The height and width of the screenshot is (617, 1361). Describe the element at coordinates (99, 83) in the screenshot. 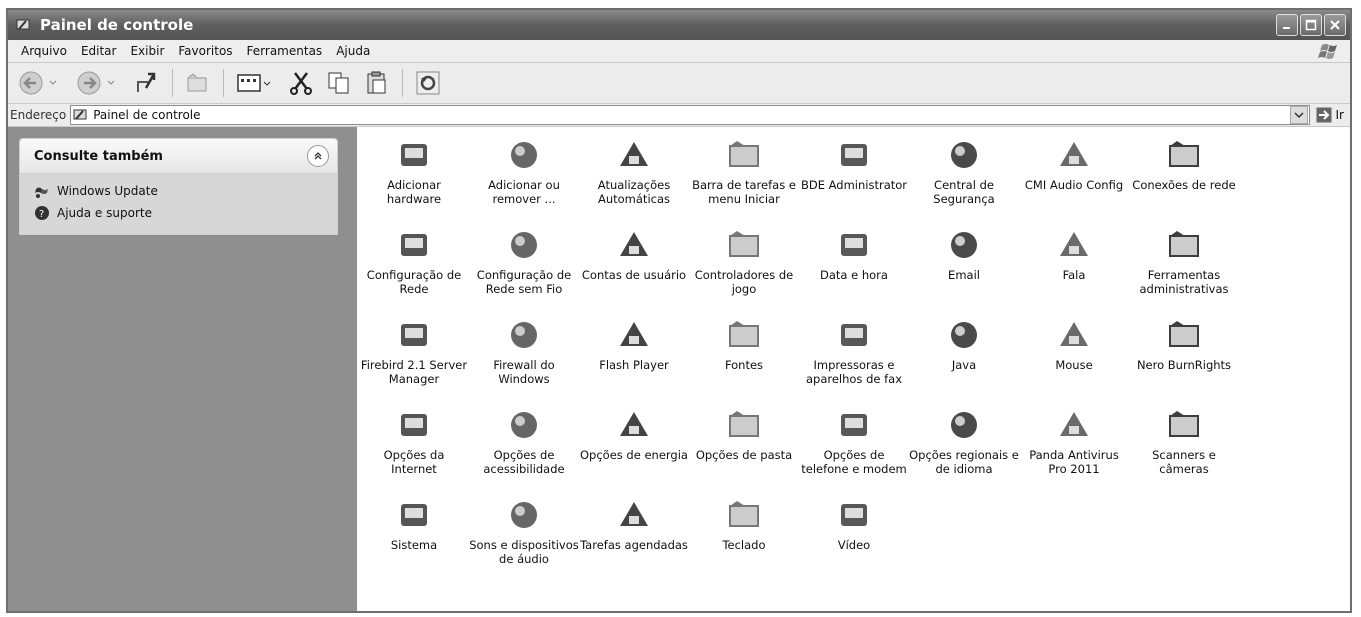

I see `forward-button` at that location.